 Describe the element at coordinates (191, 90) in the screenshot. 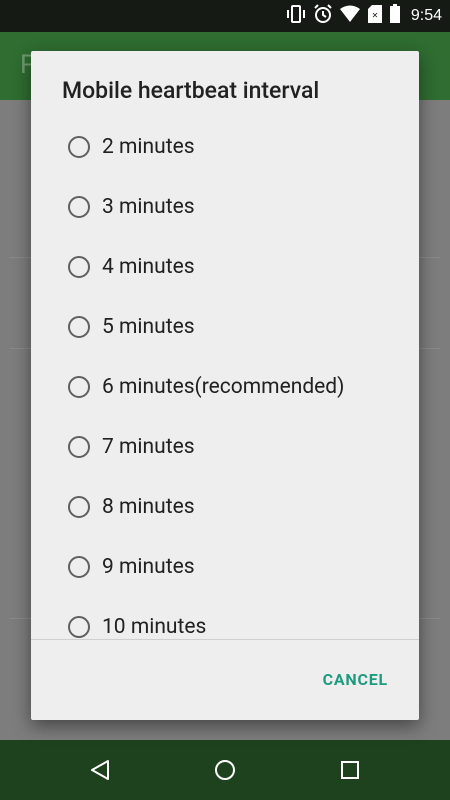

I see `dialog-title: Mobile heartbeat interval` at that location.